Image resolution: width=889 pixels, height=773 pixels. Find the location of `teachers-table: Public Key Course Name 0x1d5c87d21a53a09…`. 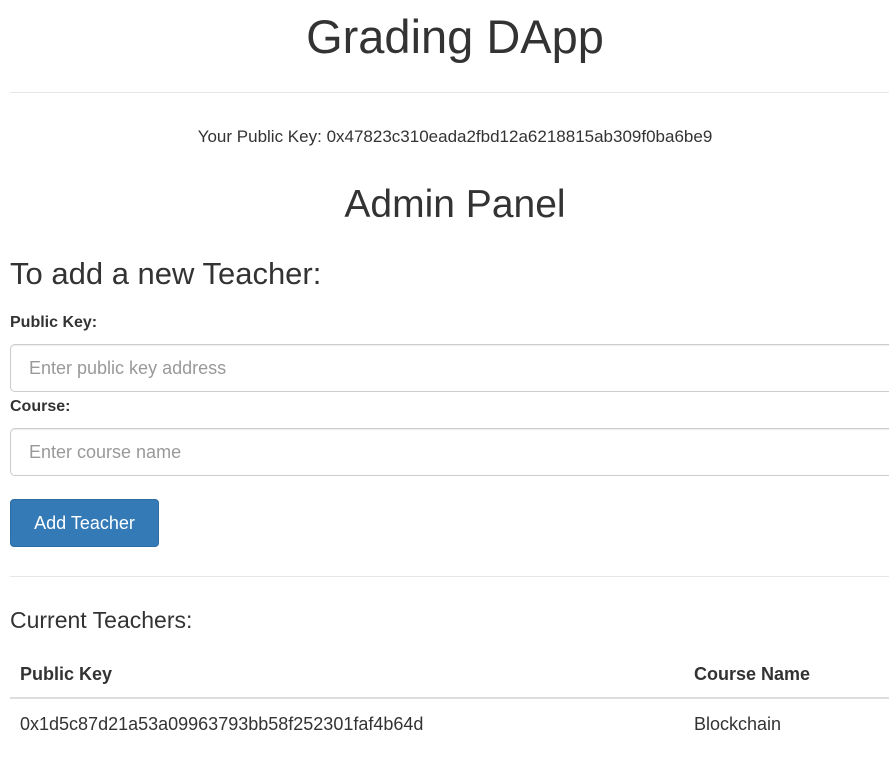

teachers-table: Public Key Course Name 0x1d5c87d21a53a09… is located at coordinates (449, 701).